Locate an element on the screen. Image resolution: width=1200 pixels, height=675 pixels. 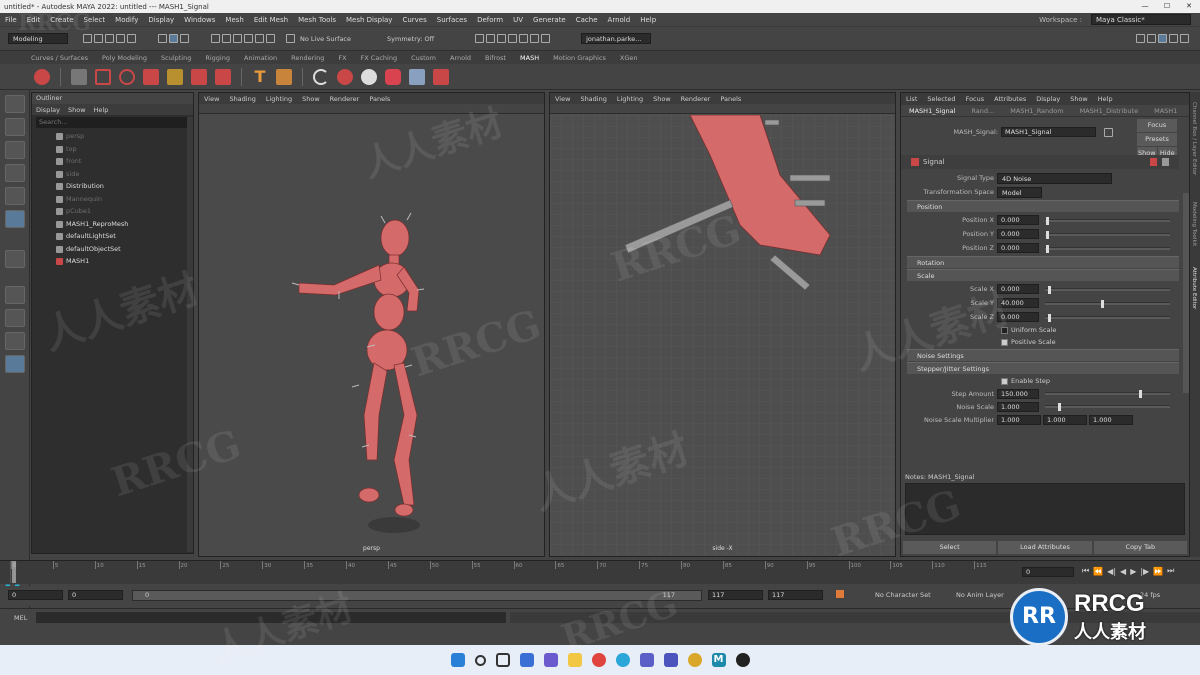
vp2-menu-show: Show is located at coordinates (662, 99).